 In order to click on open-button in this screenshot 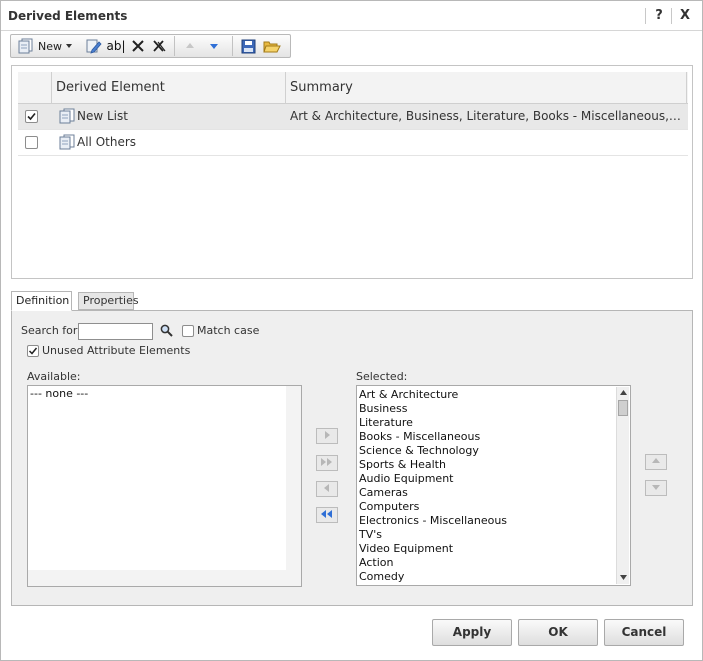, I will do `click(272, 46)`.